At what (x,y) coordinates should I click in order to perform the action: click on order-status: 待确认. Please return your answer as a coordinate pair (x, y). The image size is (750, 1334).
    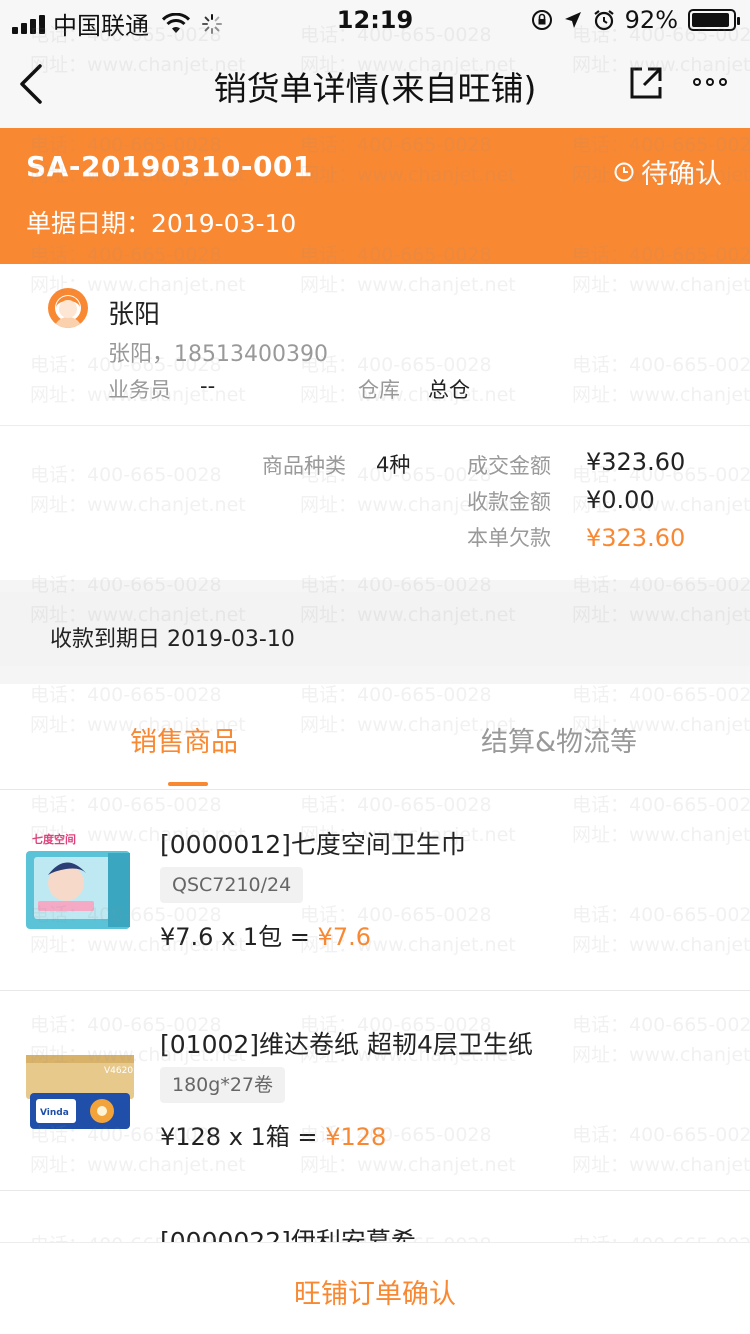
    Looking at the image, I should click on (667, 171).